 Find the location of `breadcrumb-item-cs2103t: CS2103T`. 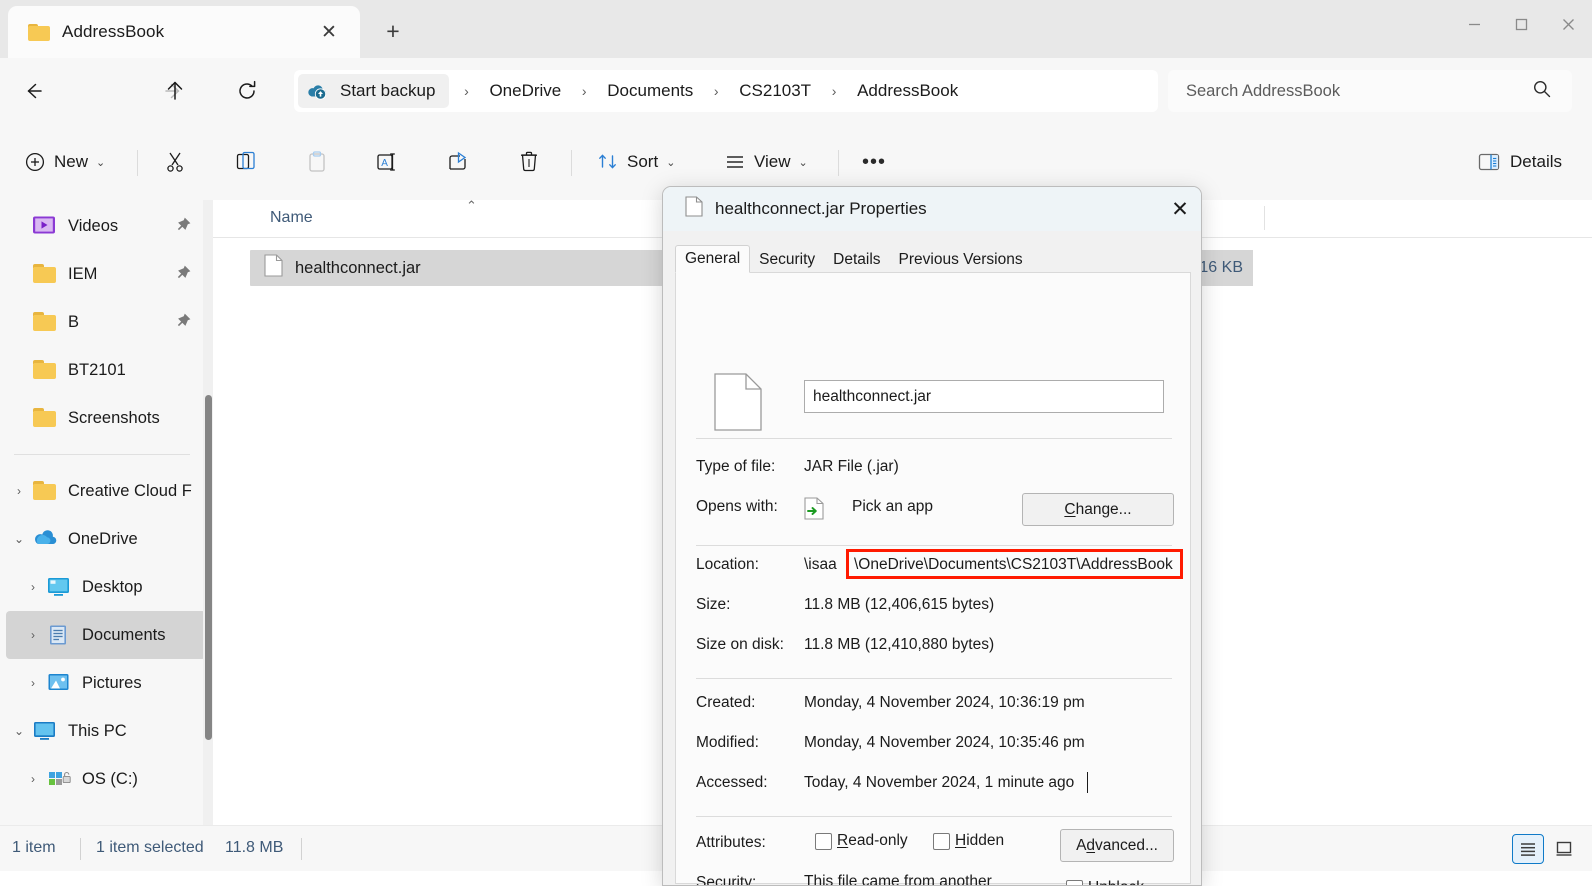

breadcrumb-item-cs2103t: CS2103T is located at coordinates (775, 91).